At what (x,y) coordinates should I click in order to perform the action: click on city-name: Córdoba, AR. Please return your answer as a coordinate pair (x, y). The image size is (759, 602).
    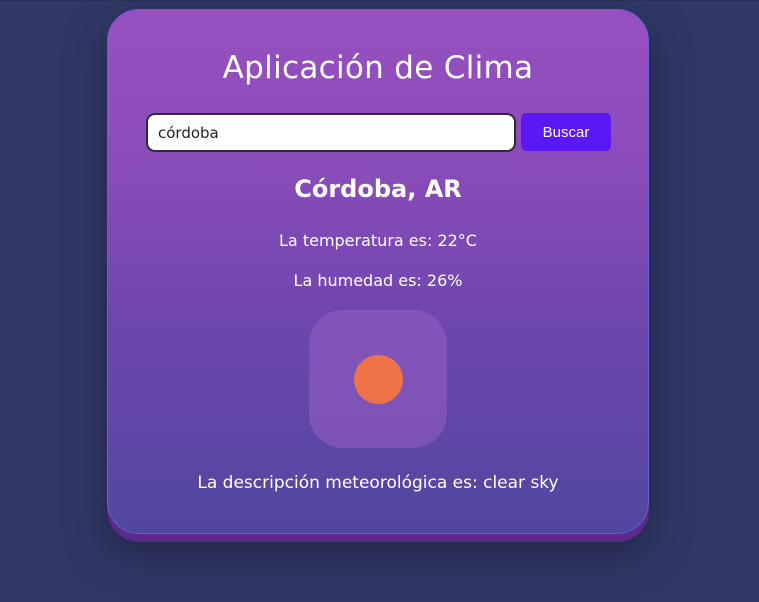
    Looking at the image, I should click on (378, 189).